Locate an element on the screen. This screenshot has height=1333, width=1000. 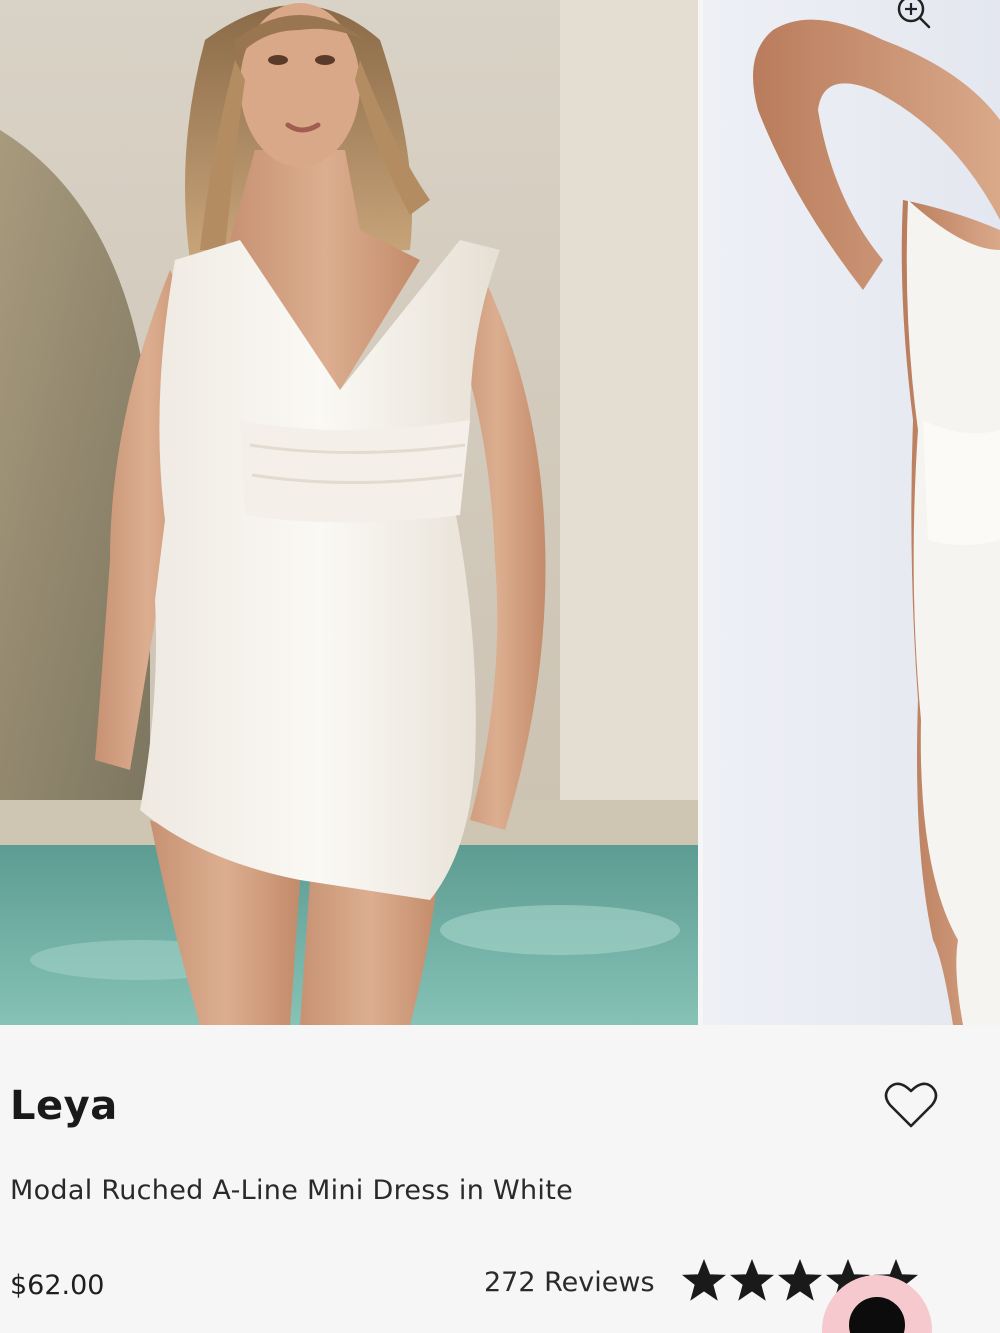
product-price: $62.00 is located at coordinates (57, 1285).